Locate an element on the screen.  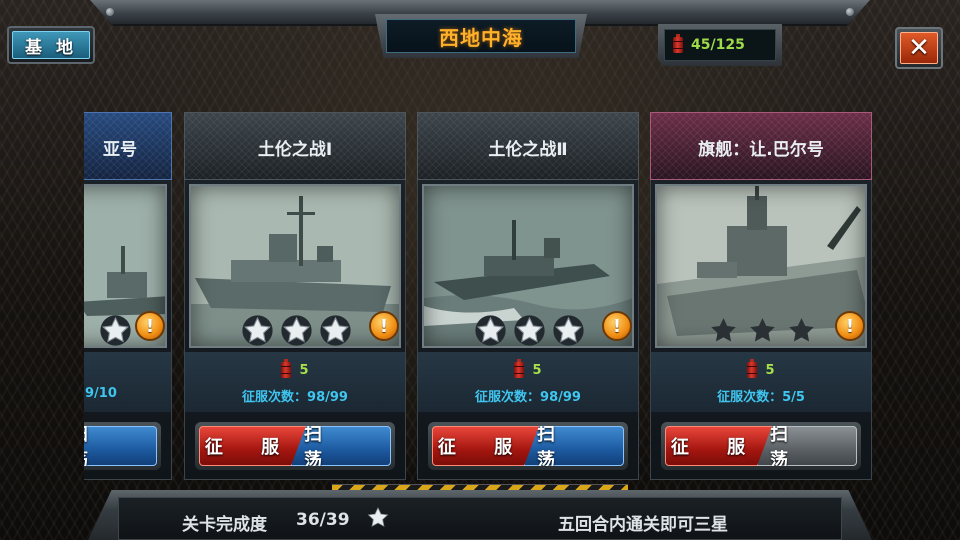
stage-info: 9/10 is located at coordinates (127, 382).